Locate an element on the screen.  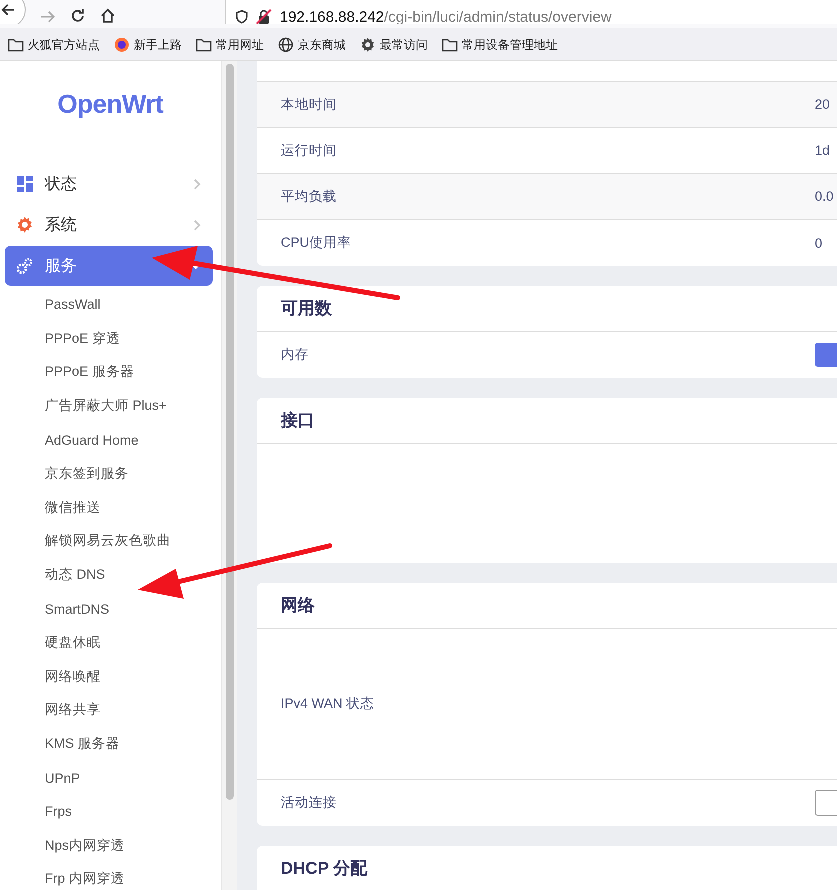
nav-item: 状态 is located at coordinates (109, 184).